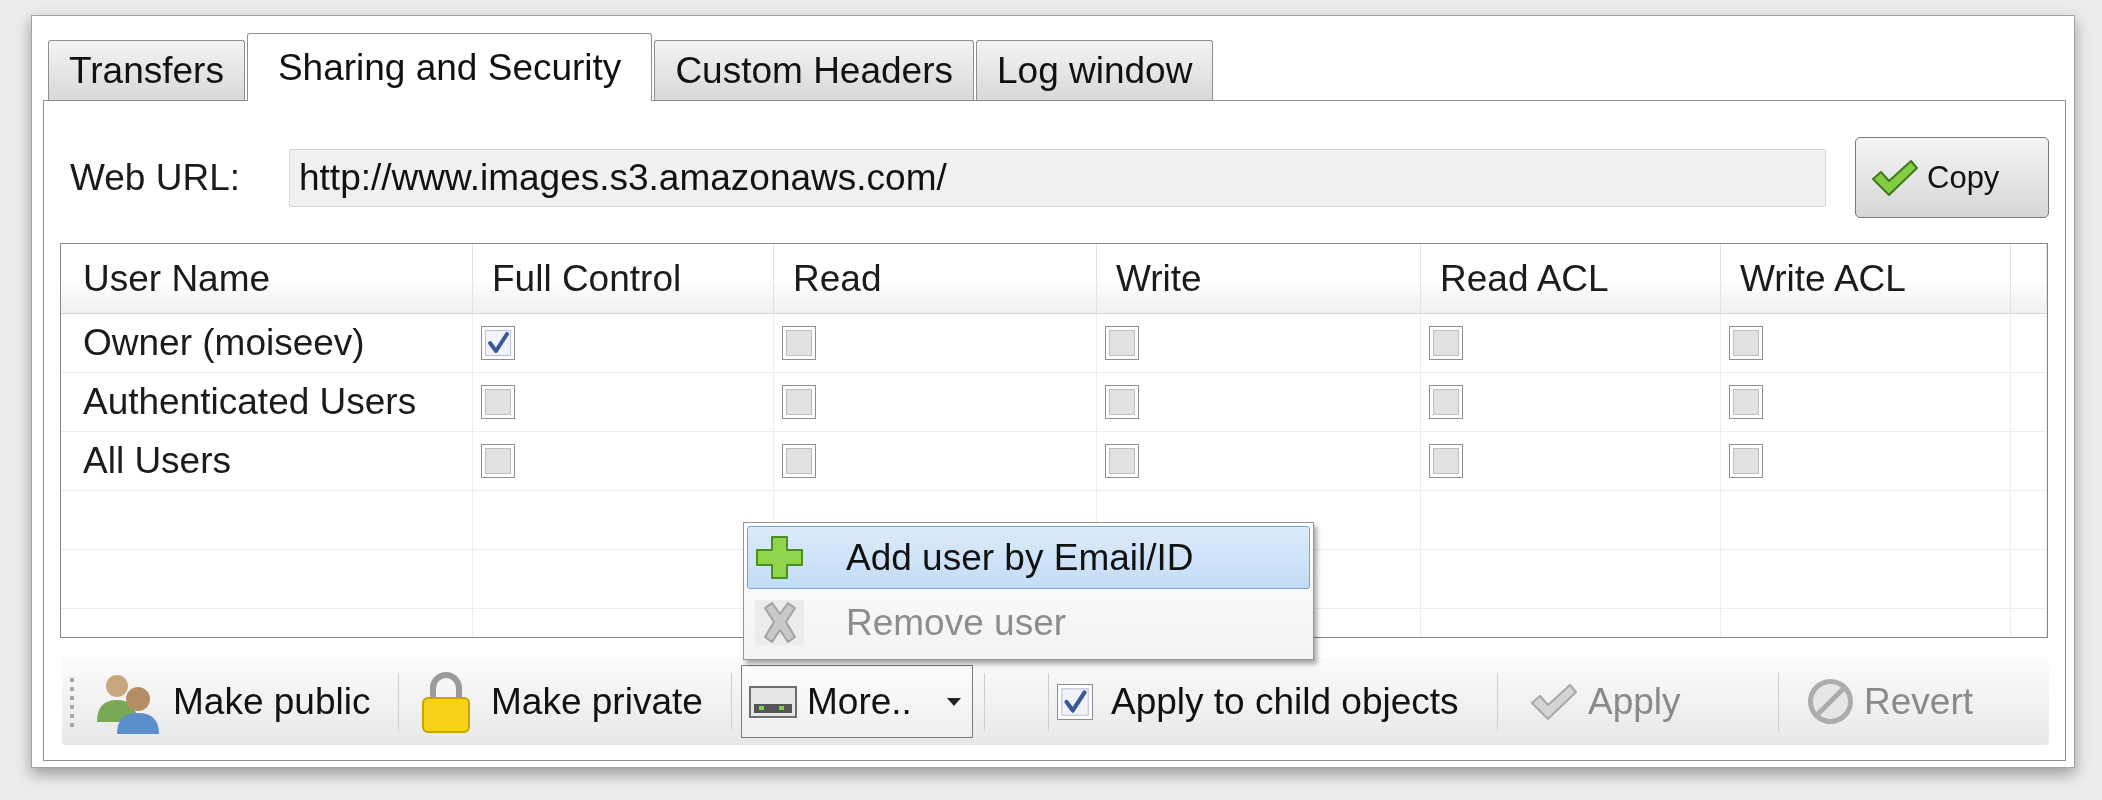 Image resolution: width=2102 pixels, height=800 pixels. What do you see at coordinates (237, 701) in the screenshot?
I see `make-public-button: Make public` at bounding box center [237, 701].